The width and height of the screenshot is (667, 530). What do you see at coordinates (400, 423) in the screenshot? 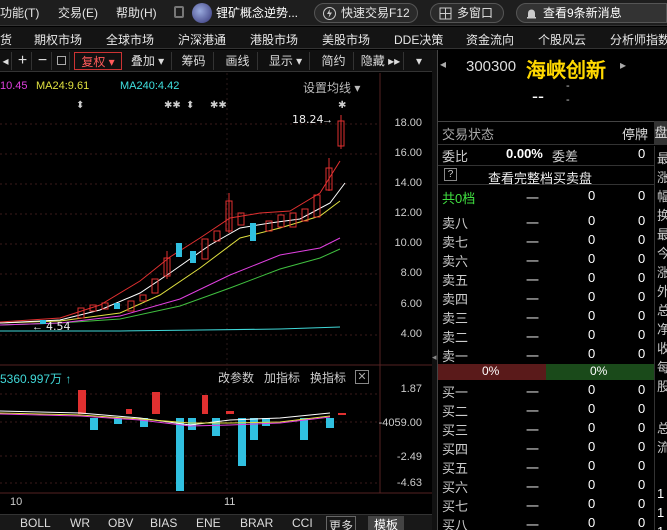
I see `indicator-y-tick: -4059.00` at bounding box center [400, 423].